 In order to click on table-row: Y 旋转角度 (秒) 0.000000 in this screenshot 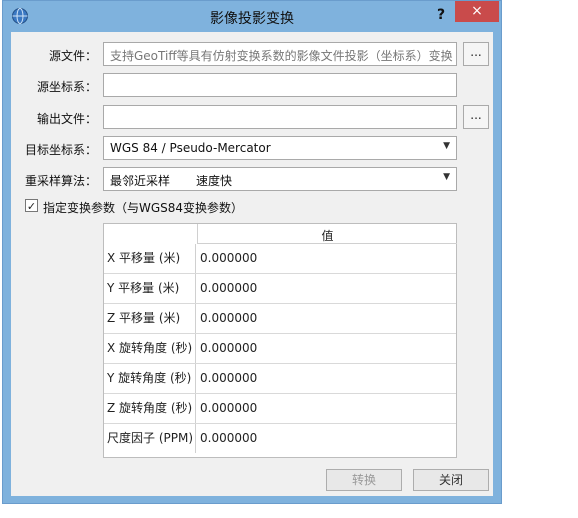, I will do `click(280, 379)`.